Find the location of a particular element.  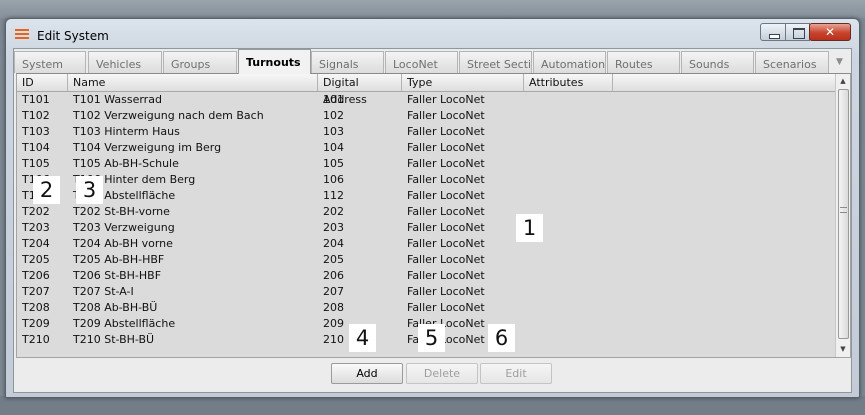

cell-name: T102 Verzweigung nach dem Bach is located at coordinates (168, 115).